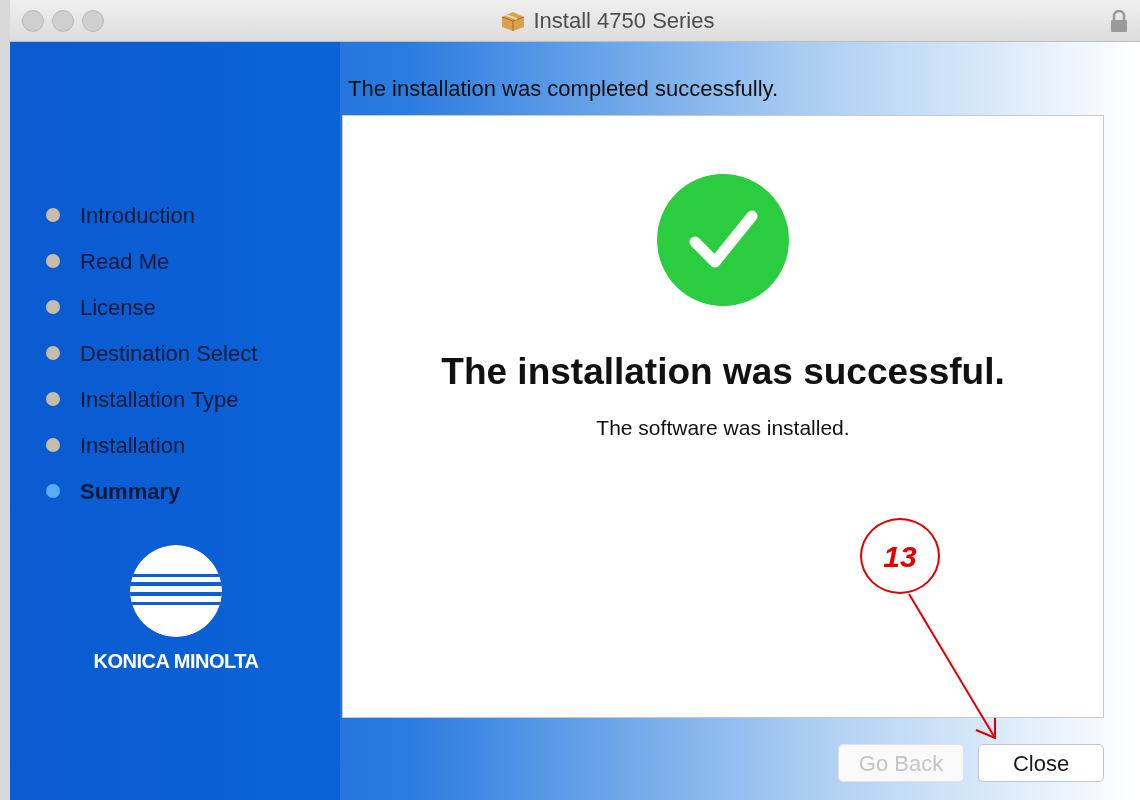  What do you see at coordinates (176, 661) in the screenshot?
I see `brand-logo-text: KONICA MINOLTA` at bounding box center [176, 661].